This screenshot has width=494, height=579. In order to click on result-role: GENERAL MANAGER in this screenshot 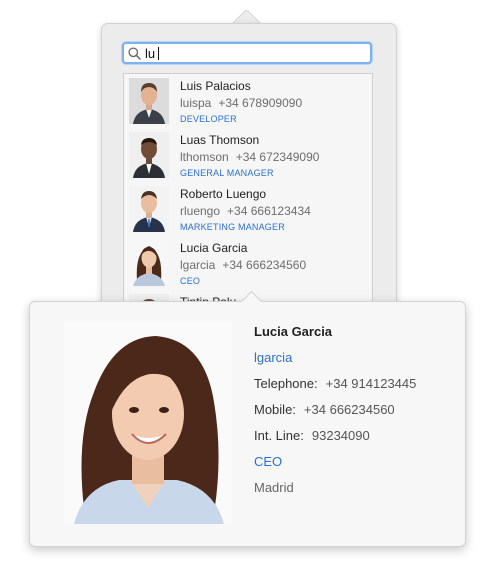, I will do `click(227, 173)`.